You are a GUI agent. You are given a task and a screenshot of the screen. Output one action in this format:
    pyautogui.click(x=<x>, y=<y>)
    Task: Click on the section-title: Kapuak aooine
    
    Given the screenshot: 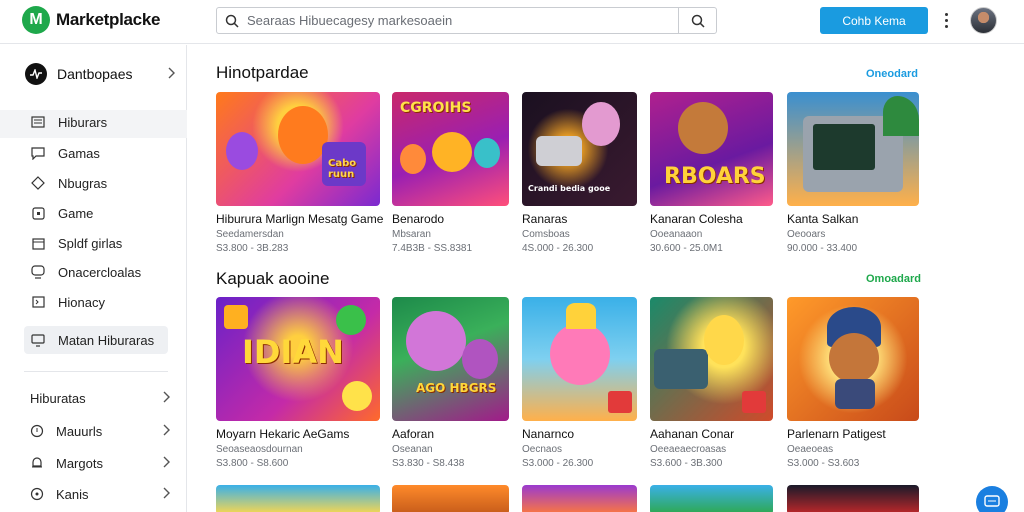 What is the action you would take?
    pyautogui.click(x=273, y=278)
    